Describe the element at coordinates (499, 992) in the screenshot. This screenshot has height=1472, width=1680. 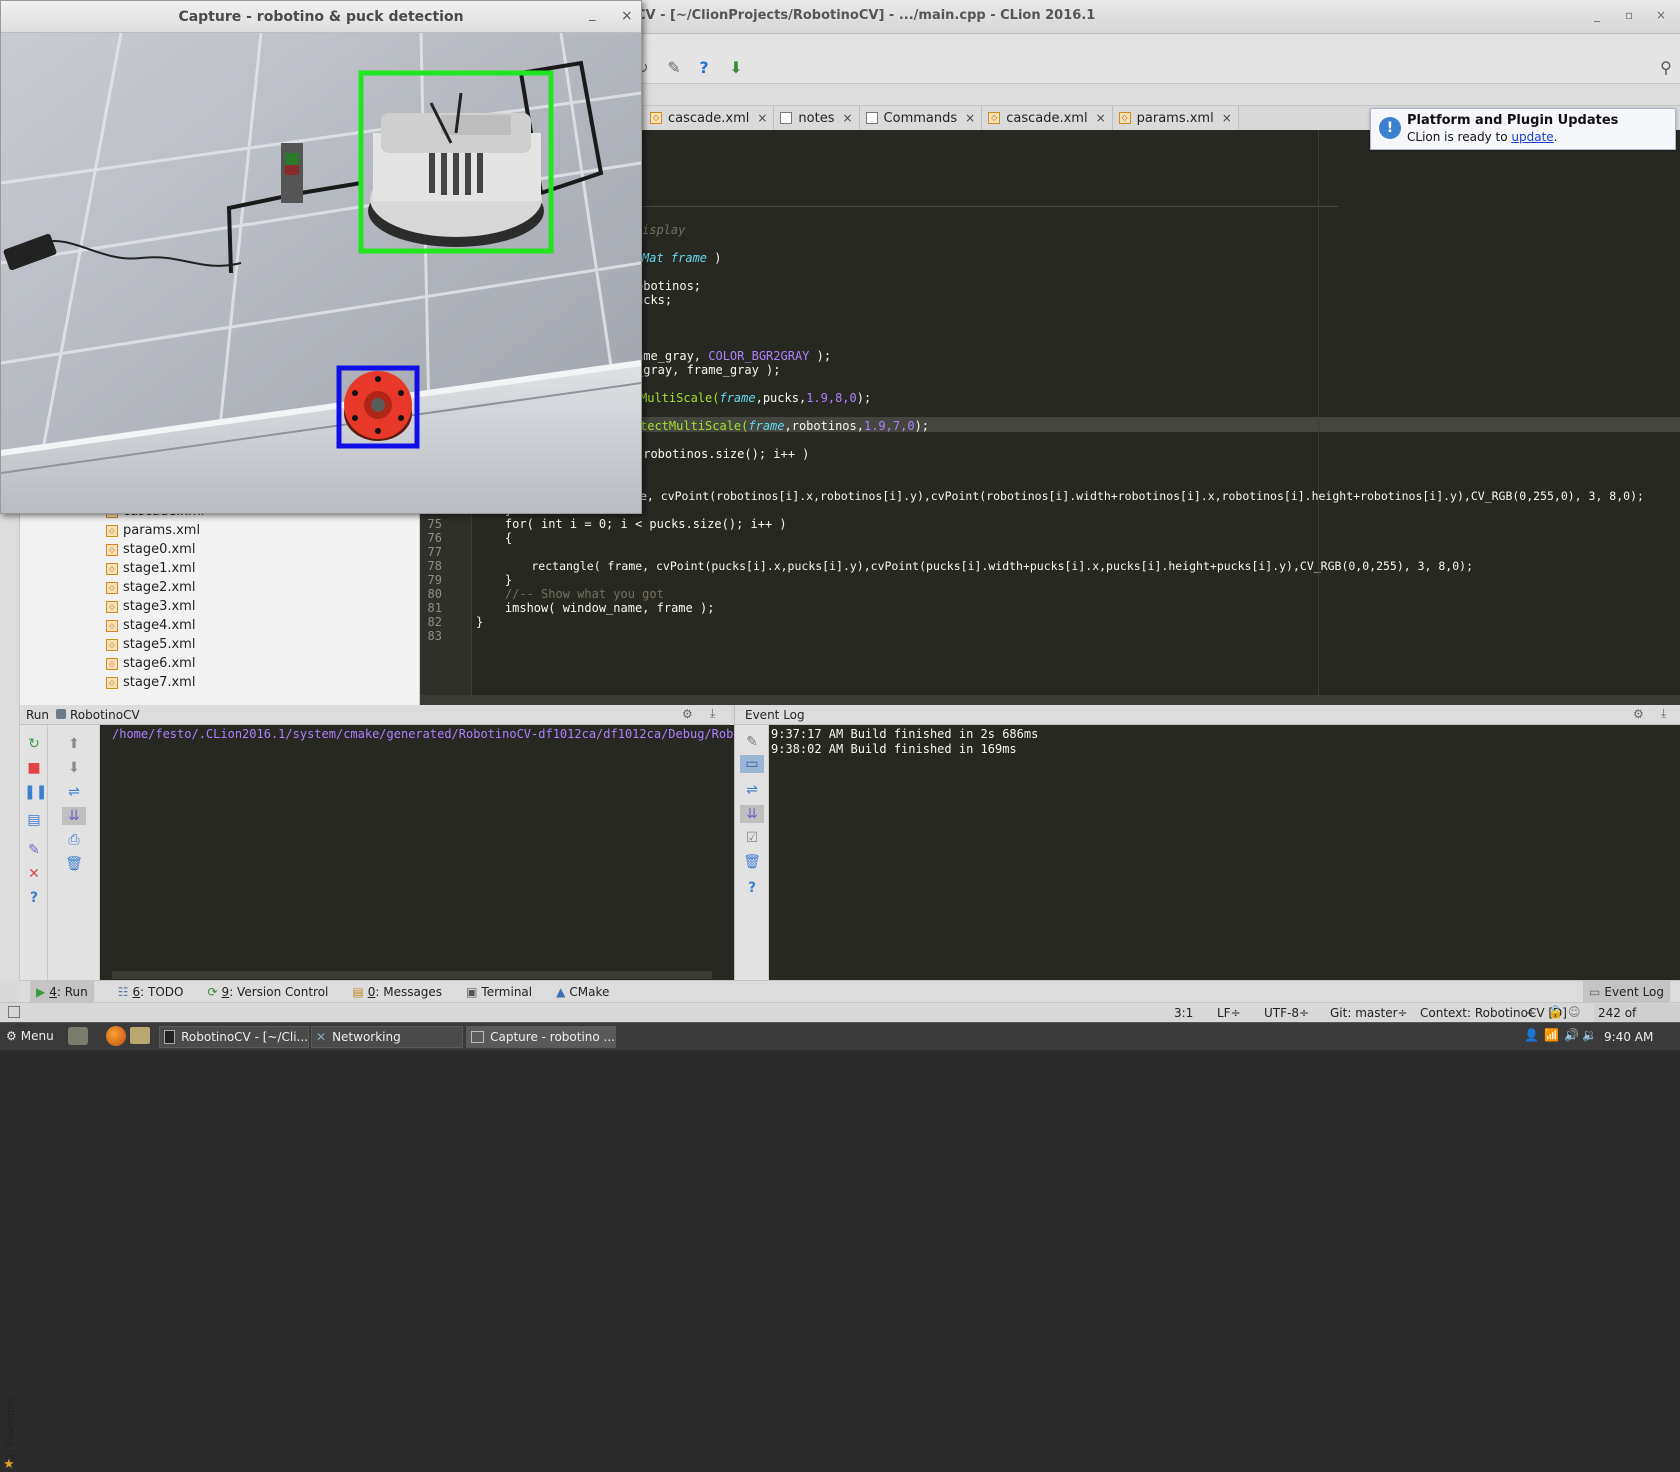
I see `toolwindow-terminal: ▣ Terminal` at that location.